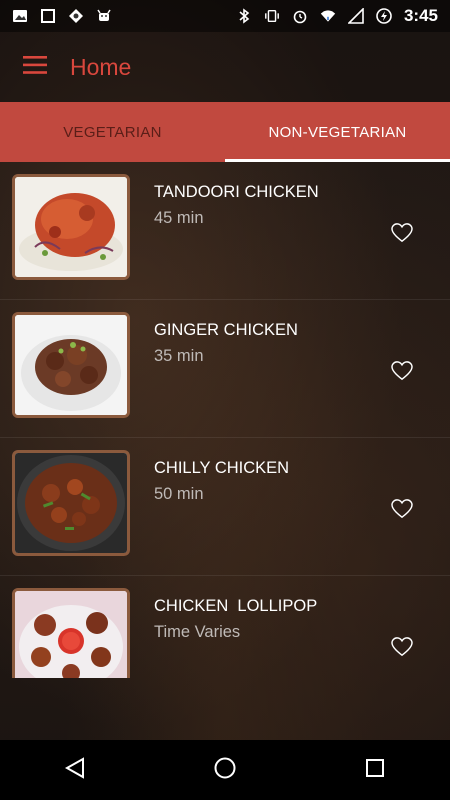 Image resolution: width=450 pixels, height=800 pixels. I want to click on recipe-time: Time Varies, so click(197, 632).